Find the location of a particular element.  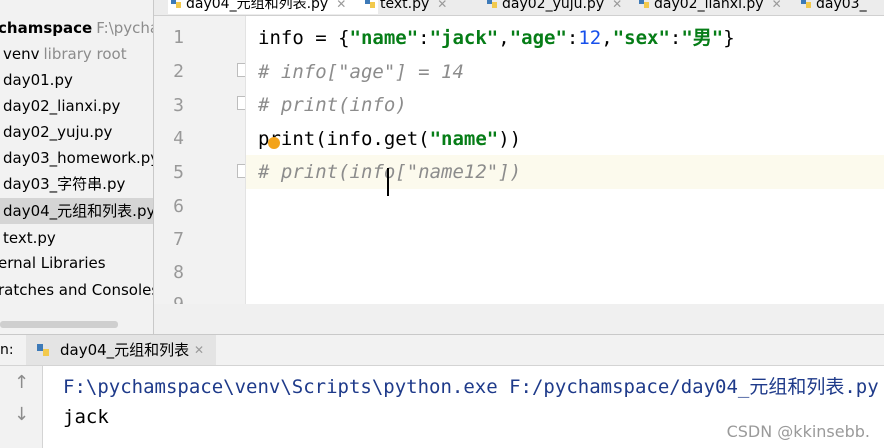

tree-item-file: day02_lianxi.py is located at coordinates (61, 106).